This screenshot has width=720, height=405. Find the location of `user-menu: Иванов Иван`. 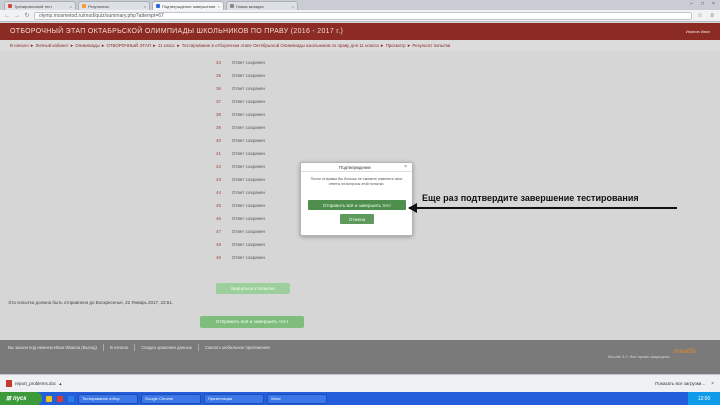

user-menu: Иванов Иван is located at coordinates (698, 31).